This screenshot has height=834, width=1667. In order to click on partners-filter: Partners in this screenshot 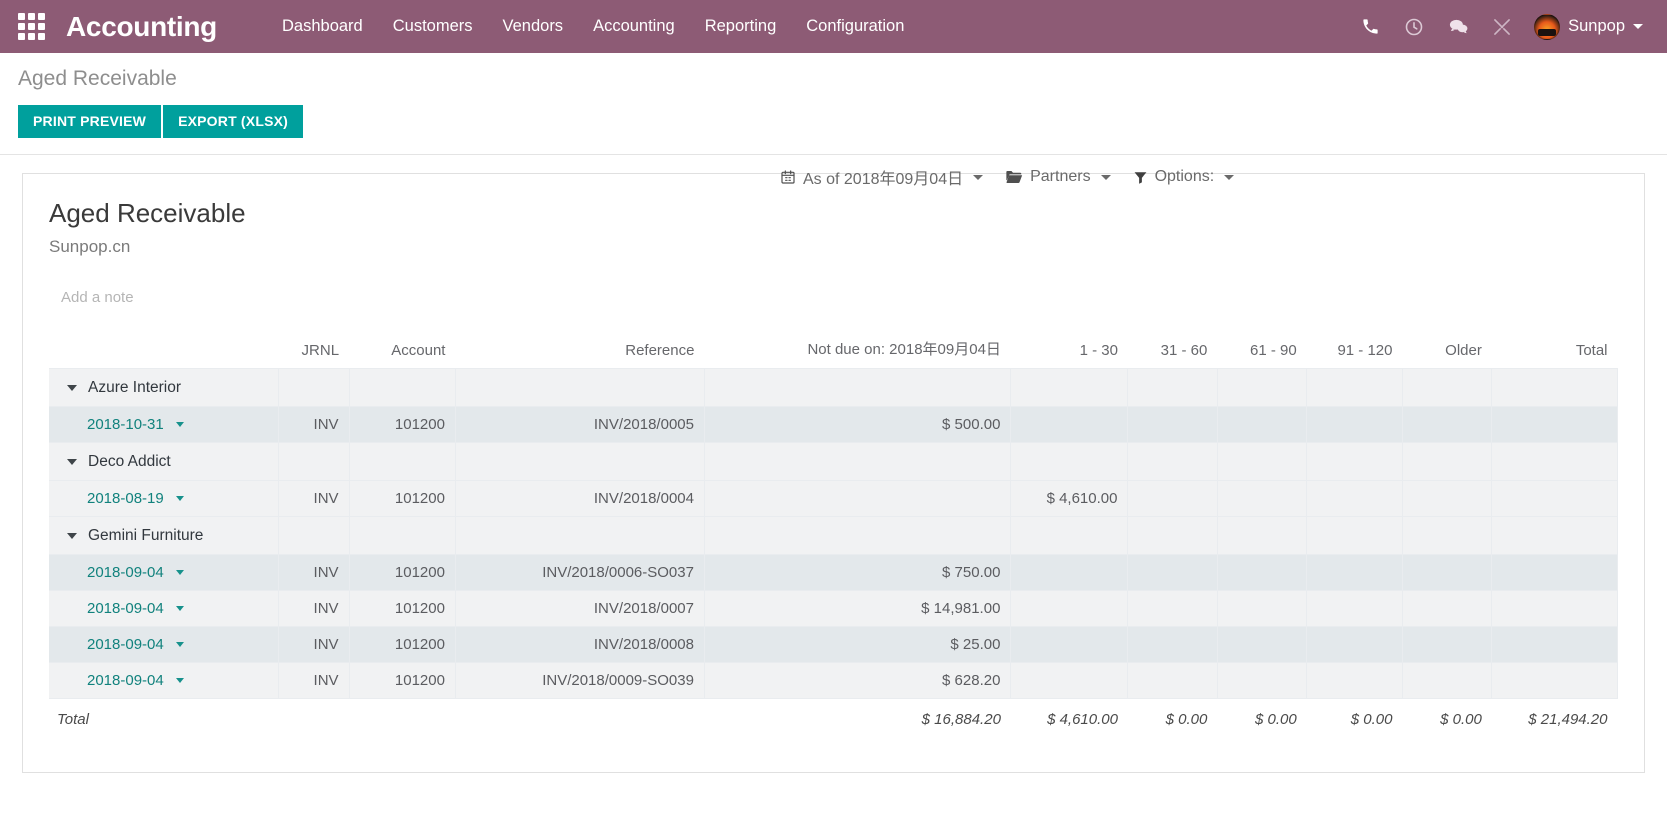, I will do `click(1058, 177)`.